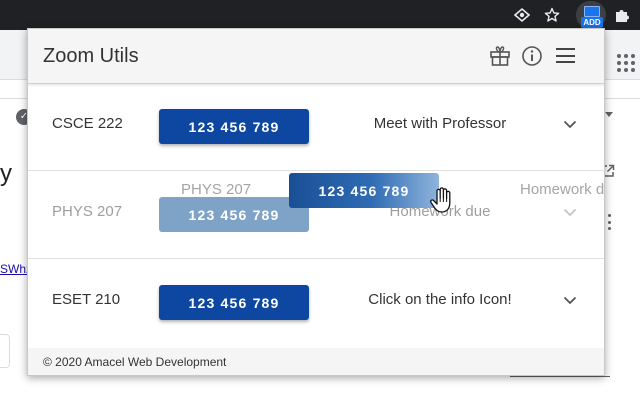  Describe the element at coordinates (560, 376) in the screenshot. I see `page-underline` at that location.